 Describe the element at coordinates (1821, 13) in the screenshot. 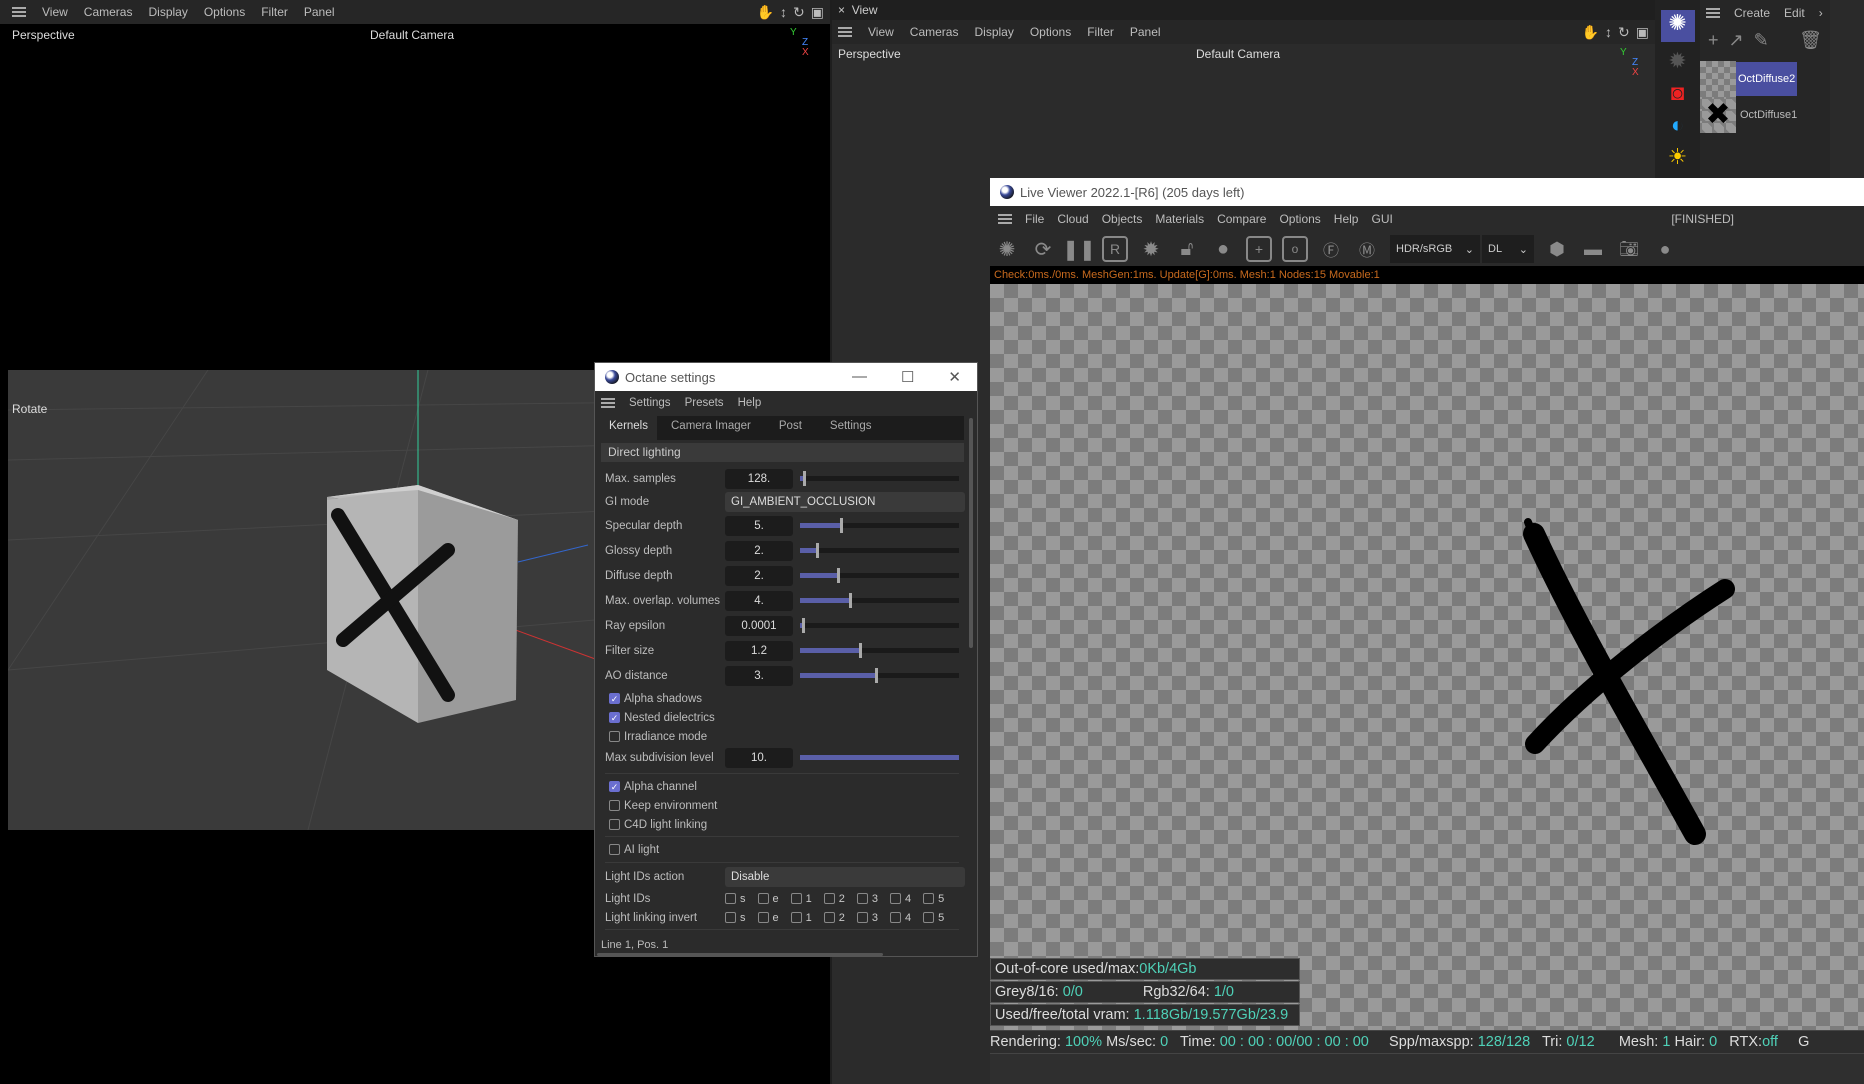

I see `chevron-right-icon: ›` at that location.